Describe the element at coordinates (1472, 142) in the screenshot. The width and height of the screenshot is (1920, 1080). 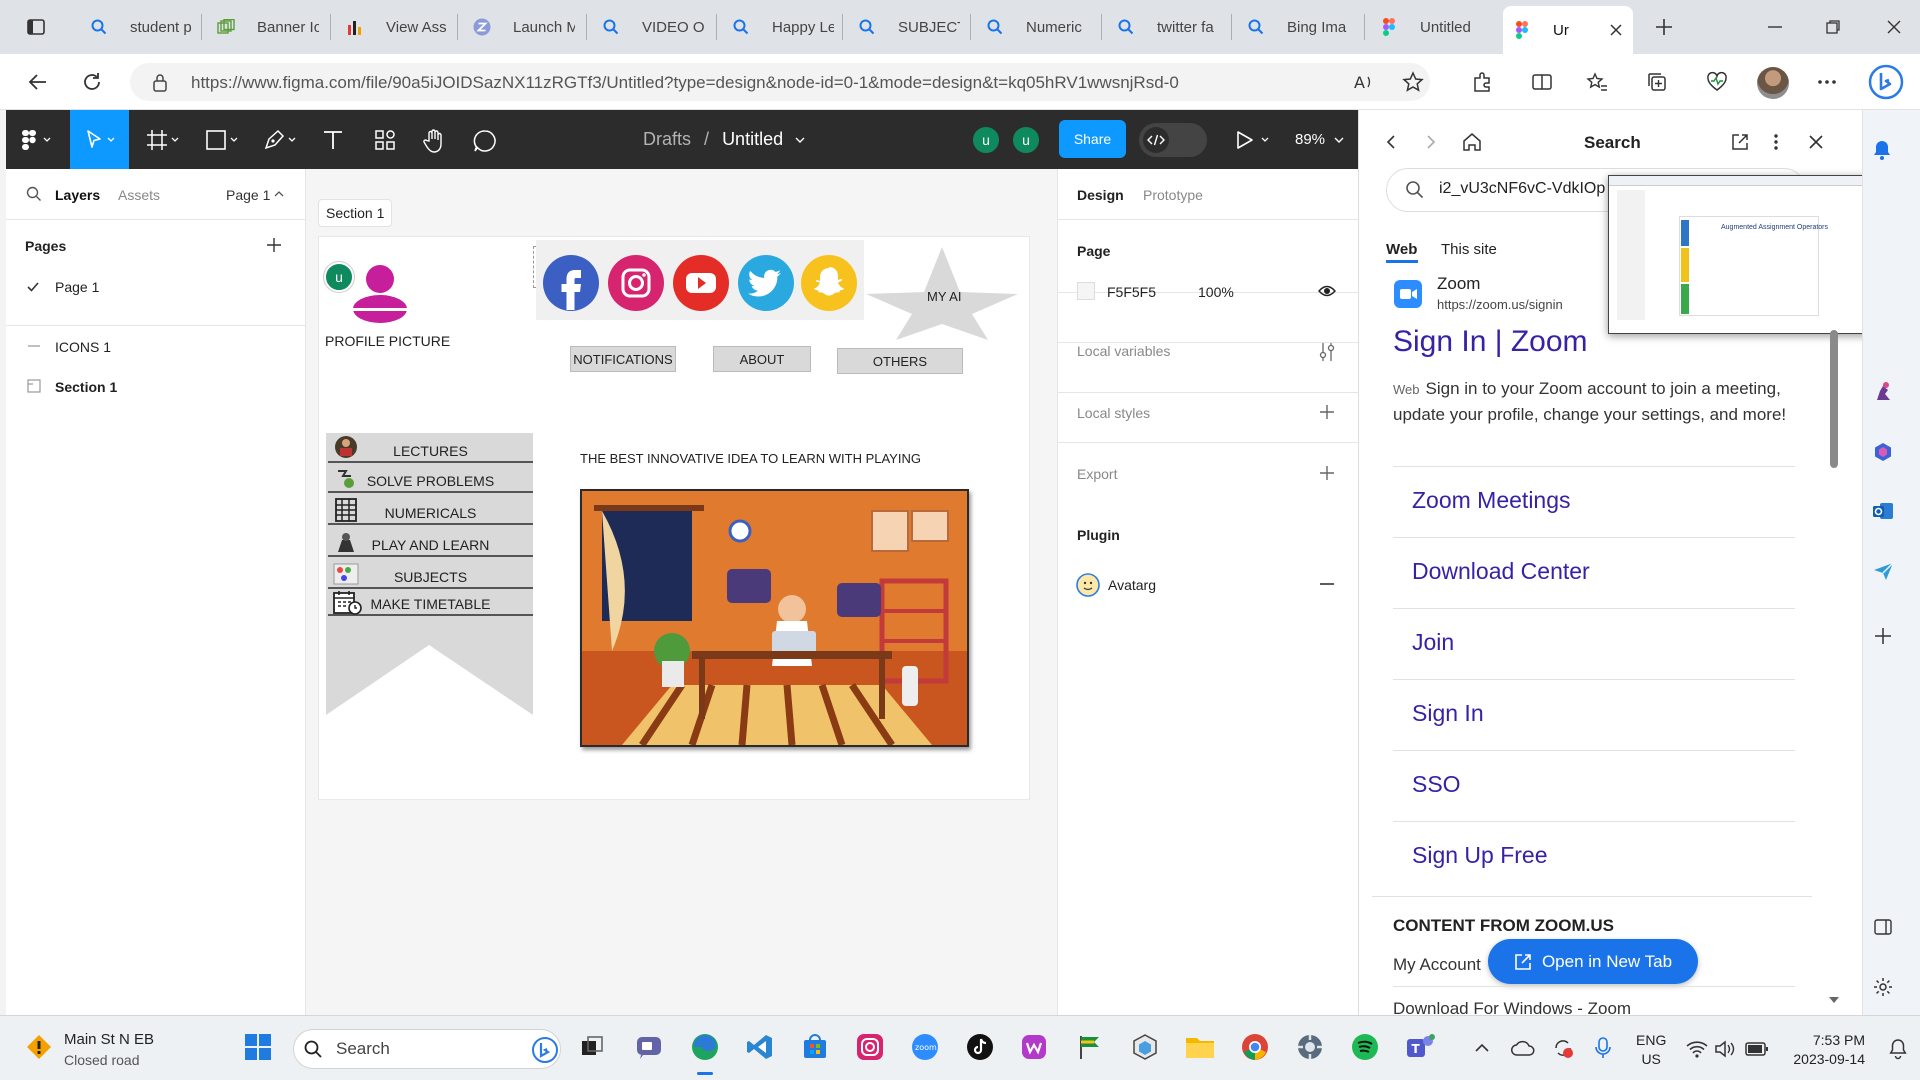
I see `sidebar-home-icon` at that location.